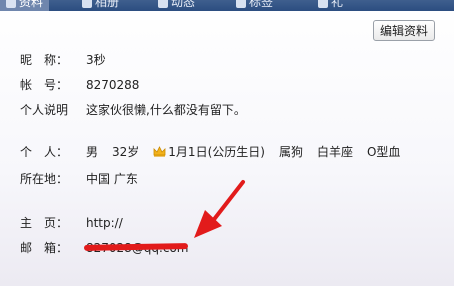 The height and width of the screenshot is (286, 454). Describe the element at coordinates (159, 151) in the screenshot. I see `crown-icon` at that location.